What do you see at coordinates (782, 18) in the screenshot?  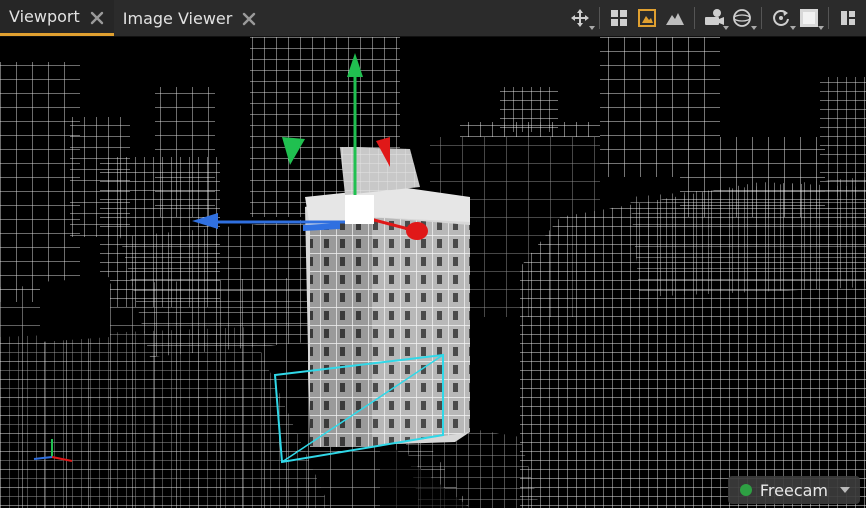 I see `rotate-icon` at bounding box center [782, 18].